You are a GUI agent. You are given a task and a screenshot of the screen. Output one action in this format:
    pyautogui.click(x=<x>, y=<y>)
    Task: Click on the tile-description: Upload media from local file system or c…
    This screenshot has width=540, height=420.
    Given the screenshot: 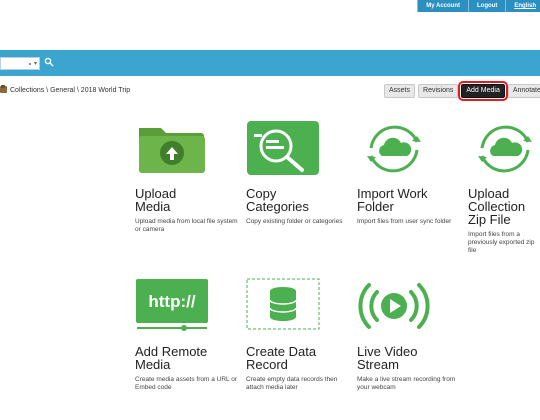 What is the action you would take?
    pyautogui.click(x=186, y=225)
    